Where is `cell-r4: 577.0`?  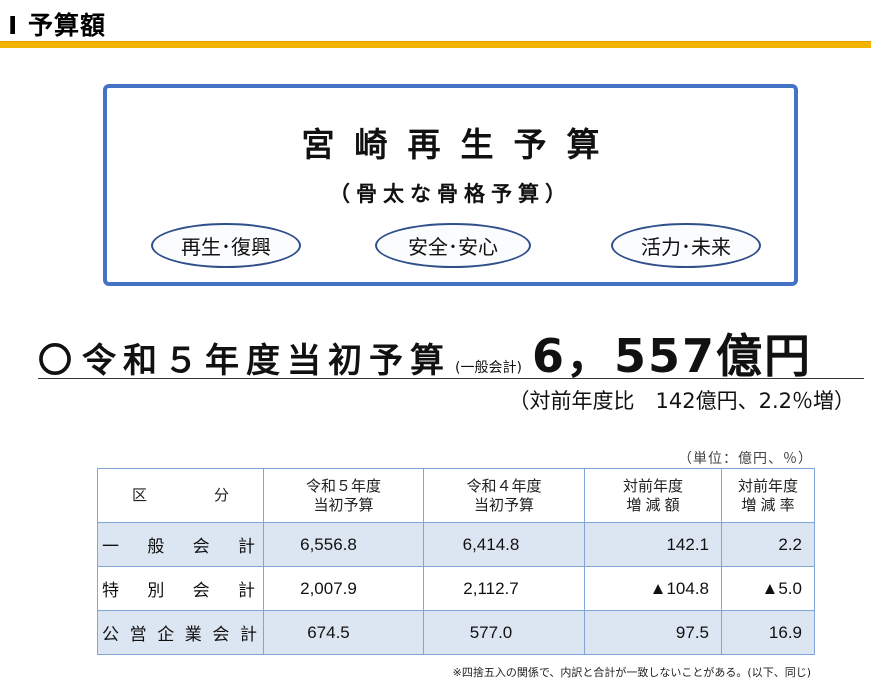
cell-r4: 577.0 is located at coordinates (504, 632).